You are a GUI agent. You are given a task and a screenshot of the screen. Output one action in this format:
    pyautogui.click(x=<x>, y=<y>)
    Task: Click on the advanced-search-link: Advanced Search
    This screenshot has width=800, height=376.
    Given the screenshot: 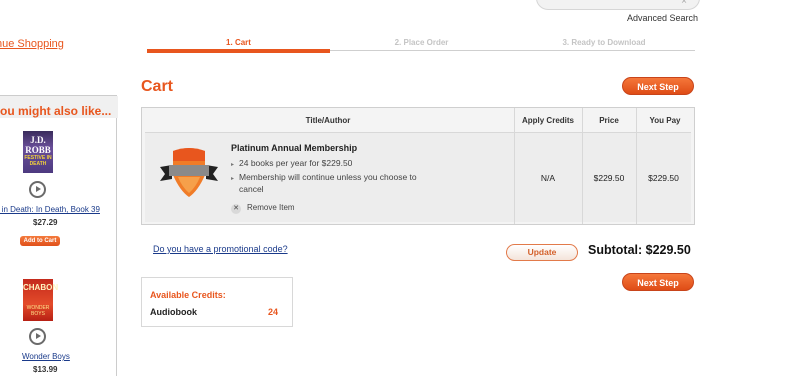 What is the action you would take?
    pyautogui.click(x=662, y=18)
    